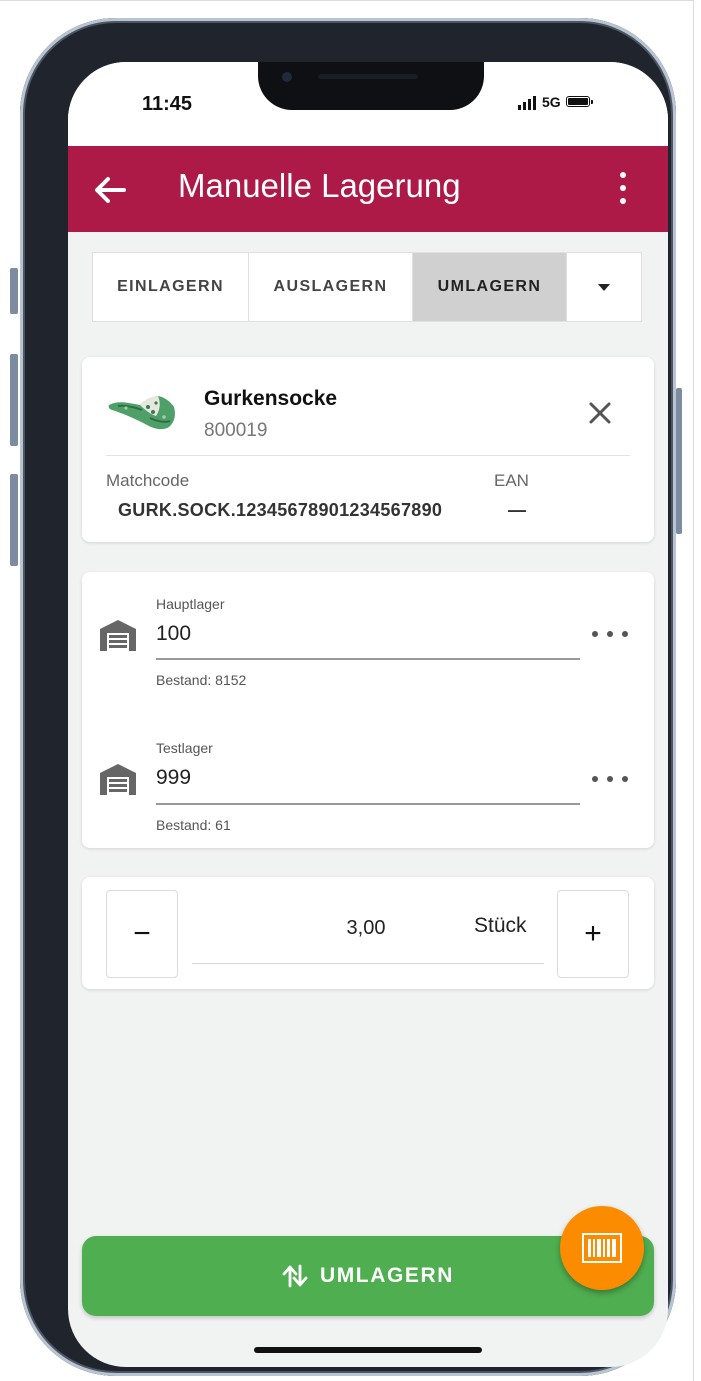 Image resolution: width=701 pixels, height=1381 pixels. I want to click on source-location-input: 100, so click(173, 634).